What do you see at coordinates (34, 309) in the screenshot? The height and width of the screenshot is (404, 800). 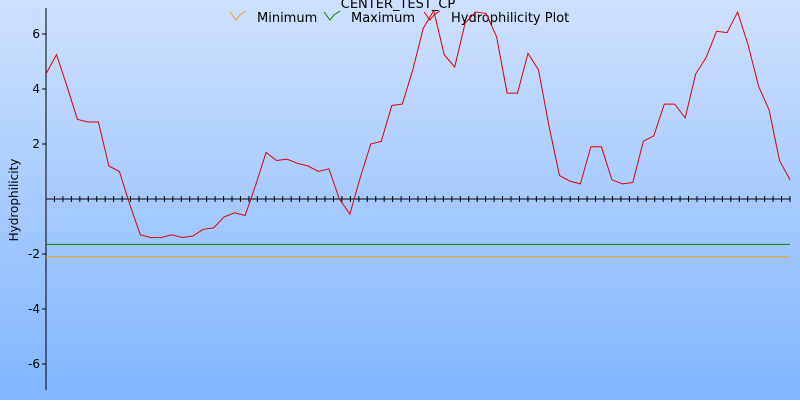 I see `y-tick-label: -4` at bounding box center [34, 309].